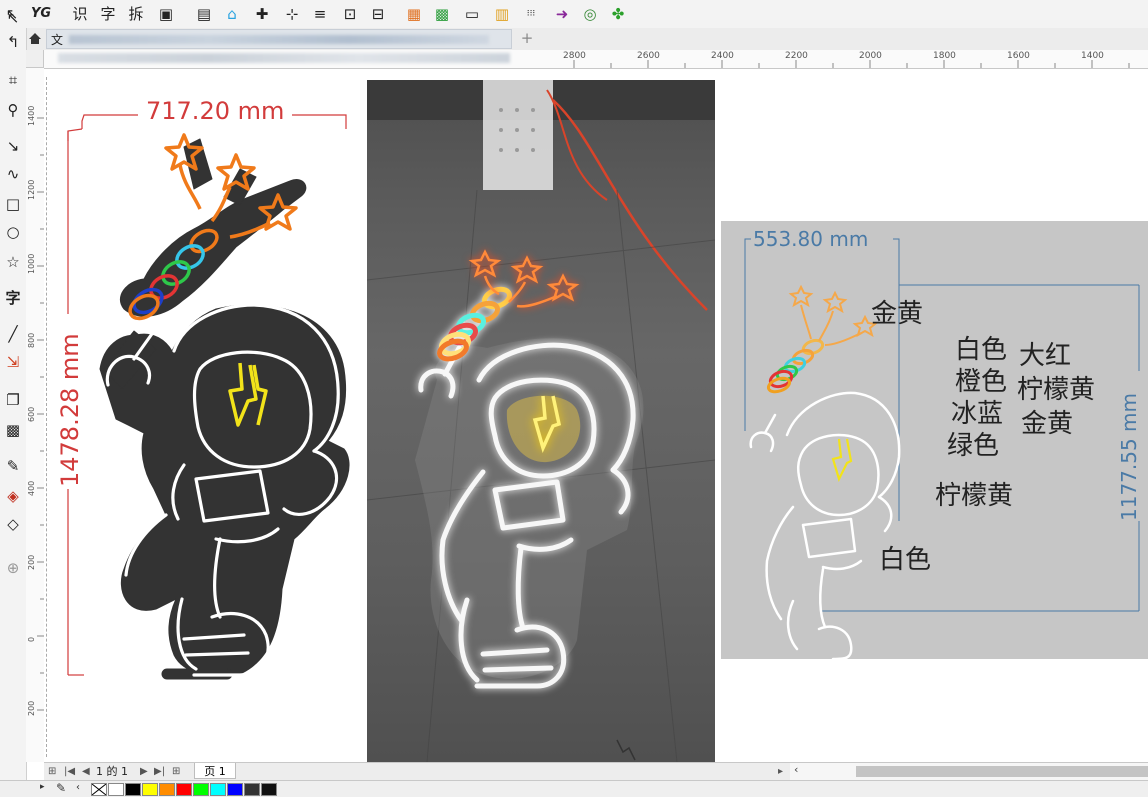 The height and width of the screenshot is (797, 1148). Describe the element at coordinates (262, 14) in the screenshot. I see `tool-icon-d: ✚` at that location.